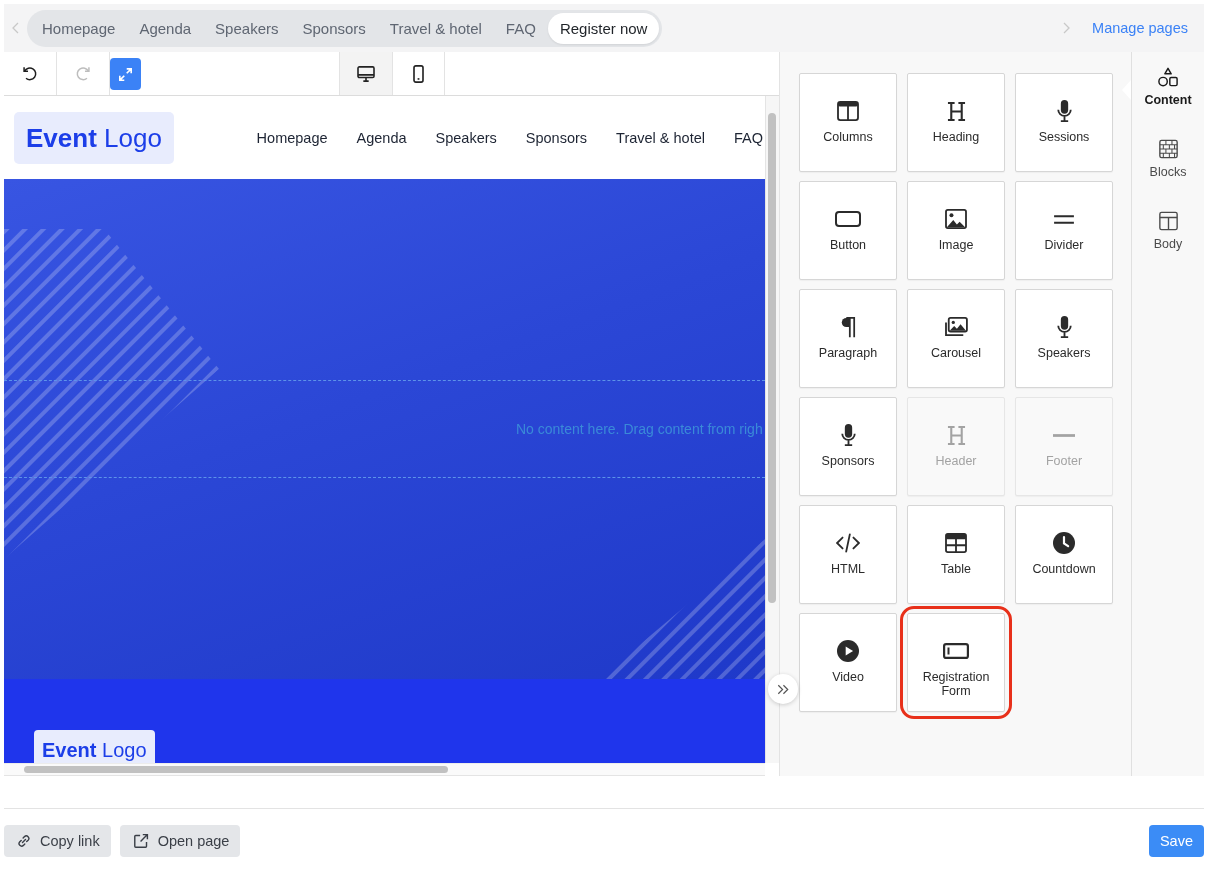 The image size is (1214, 869). I want to click on content-tile: Image, so click(956, 230).